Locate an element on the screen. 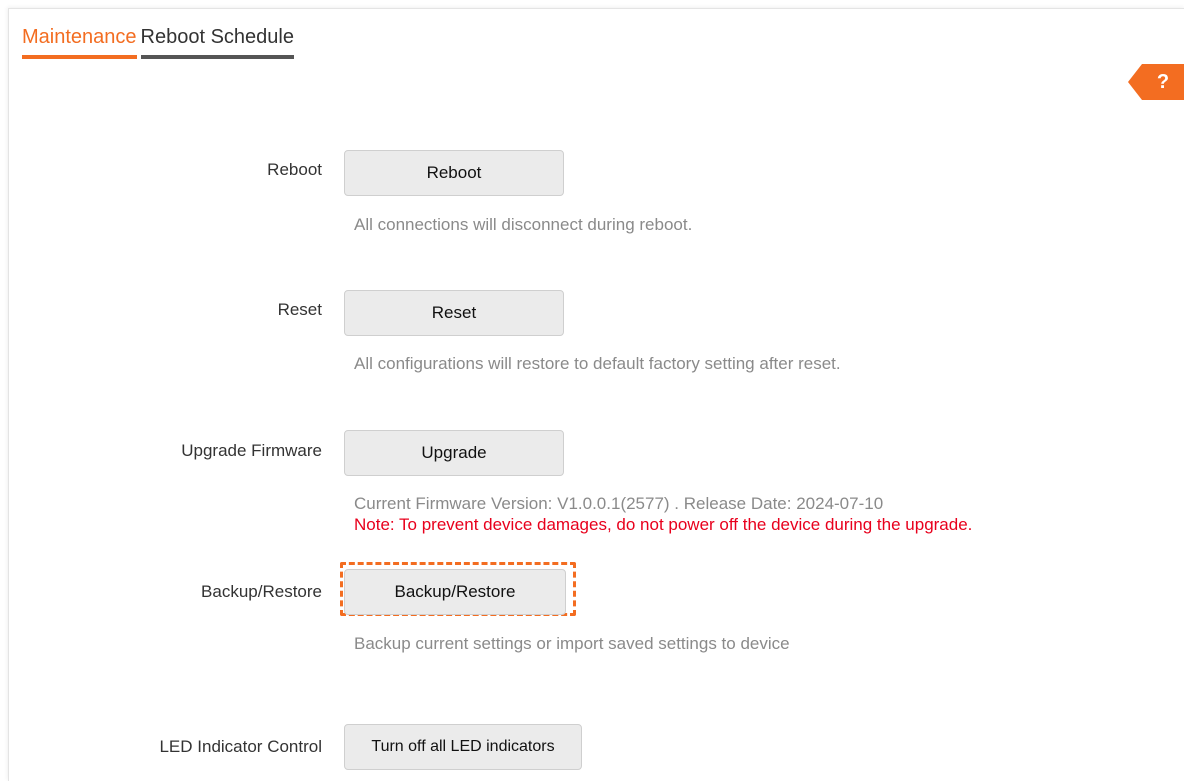 Image resolution: width=1184 pixels, height=781 pixels. tab-bar: Maintenance Reboot Schedule is located at coordinates (158, 42).